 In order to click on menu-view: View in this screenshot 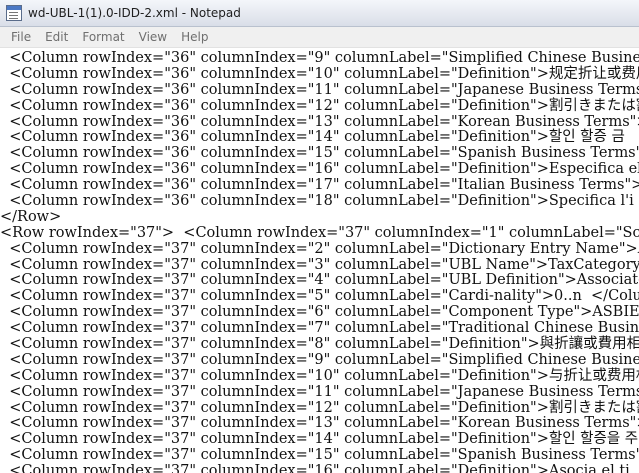, I will do `click(153, 37)`.